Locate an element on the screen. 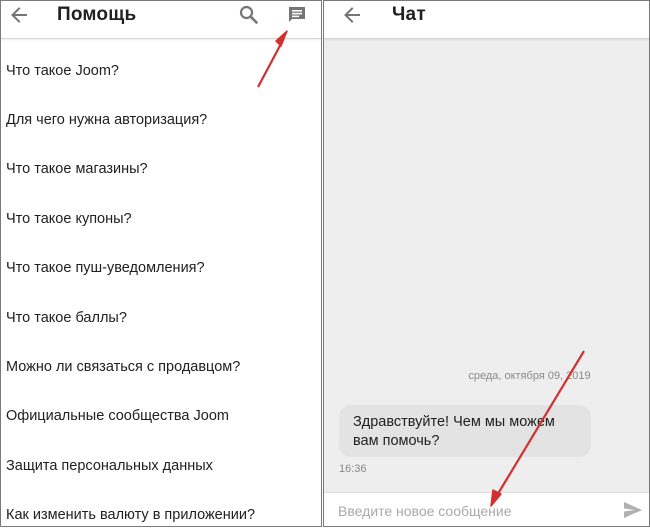  faq-item: Защита персональных данных is located at coordinates (161, 465).